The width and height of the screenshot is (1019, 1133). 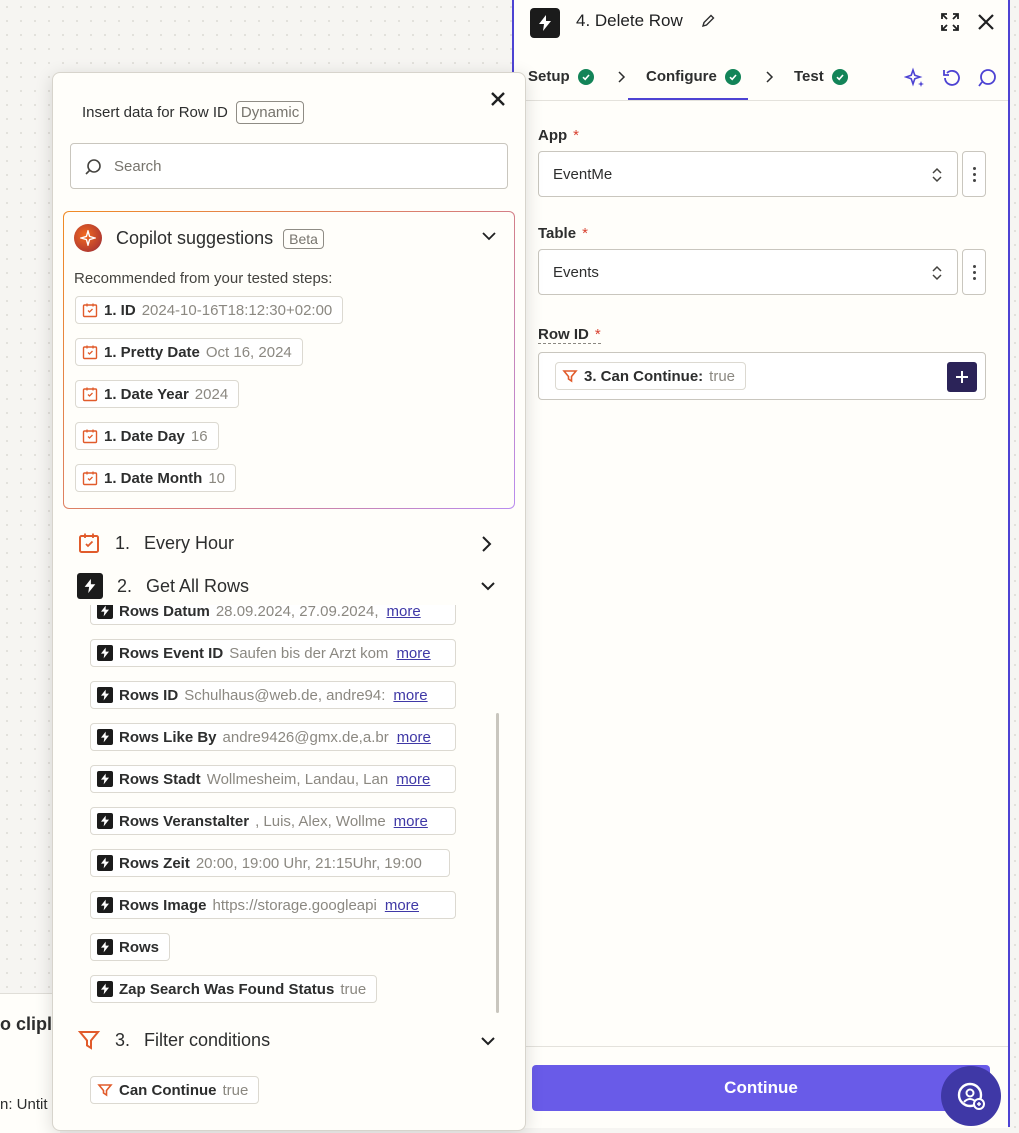 What do you see at coordinates (156, 478) in the screenshot?
I see `suggestion-item: 1. Date Month 10` at bounding box center [156, 478].